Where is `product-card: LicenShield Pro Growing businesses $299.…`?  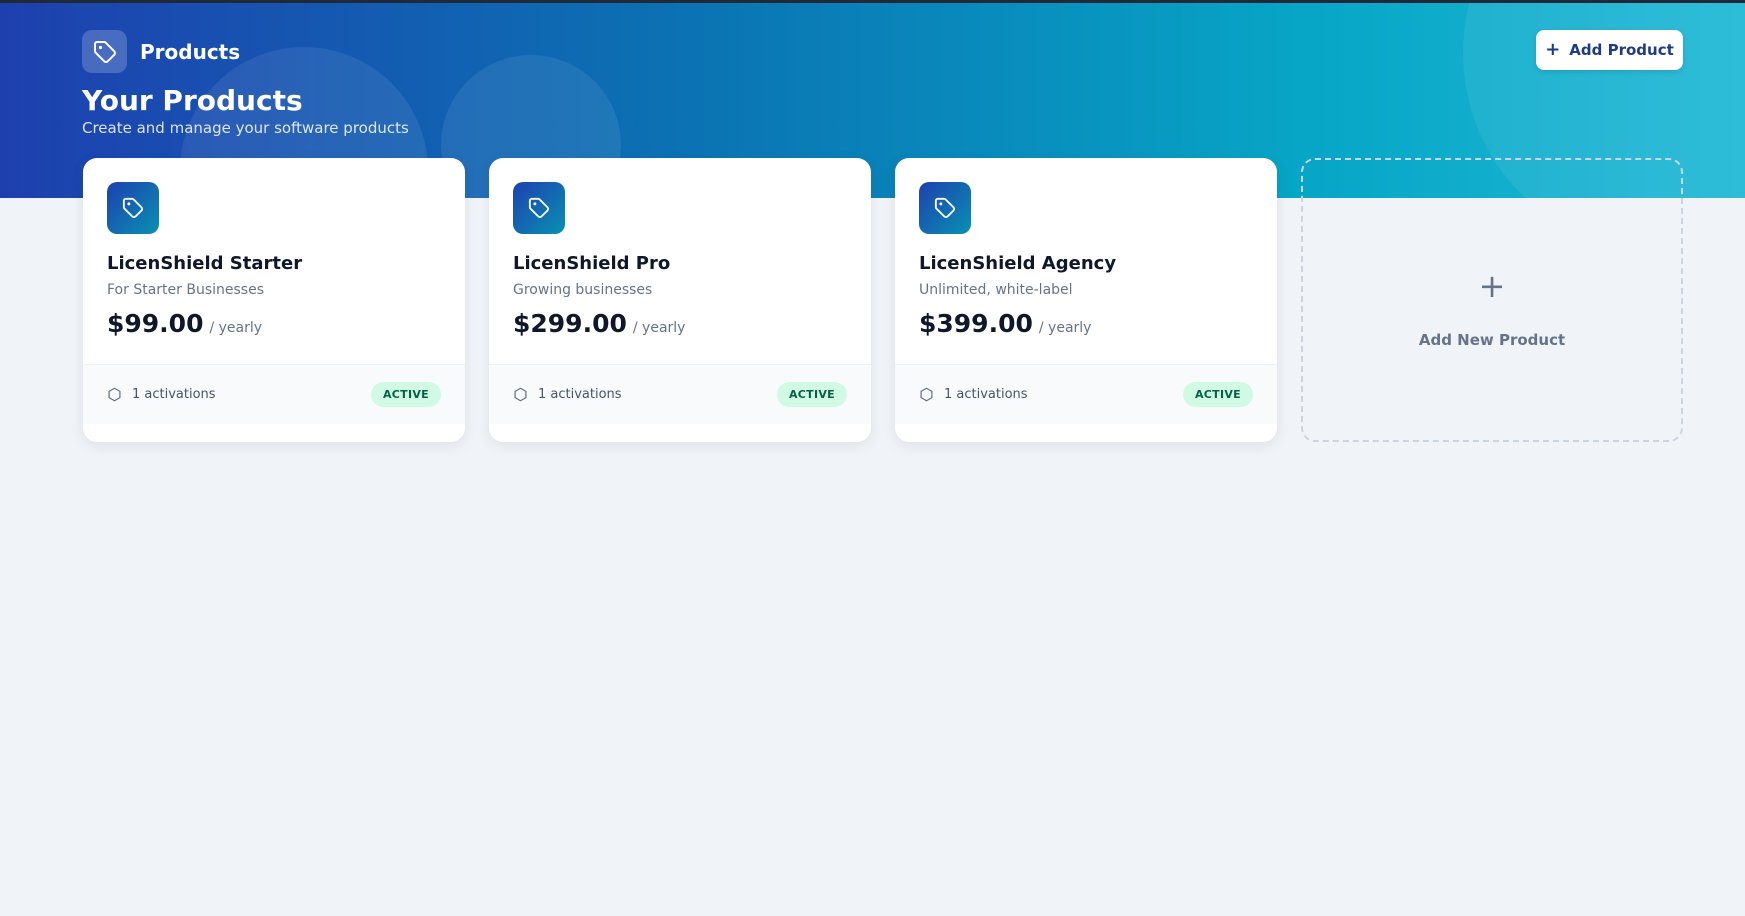 product-card: LicenShield Pro Growing businesses $299.… is located at coordinates (680, 300).